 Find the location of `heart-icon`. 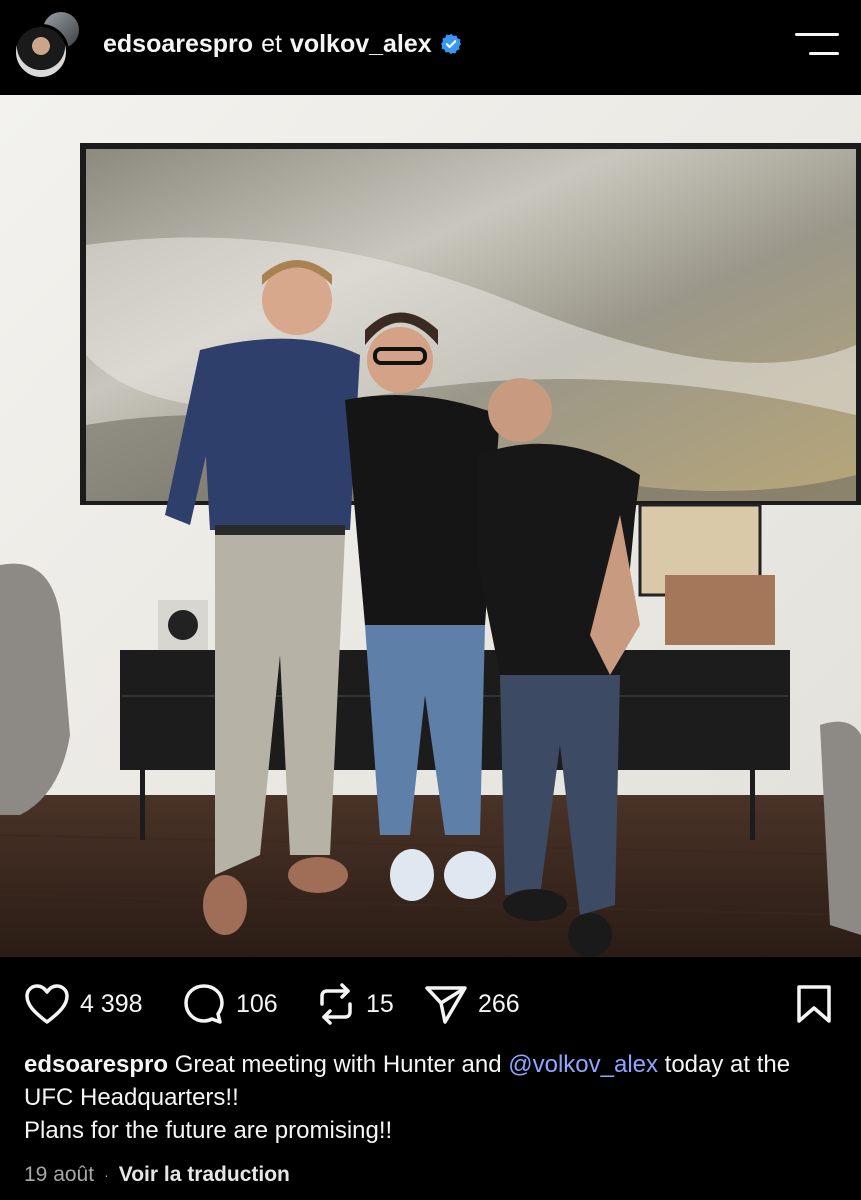

heart-icon is located at coordinates (47, 1004).